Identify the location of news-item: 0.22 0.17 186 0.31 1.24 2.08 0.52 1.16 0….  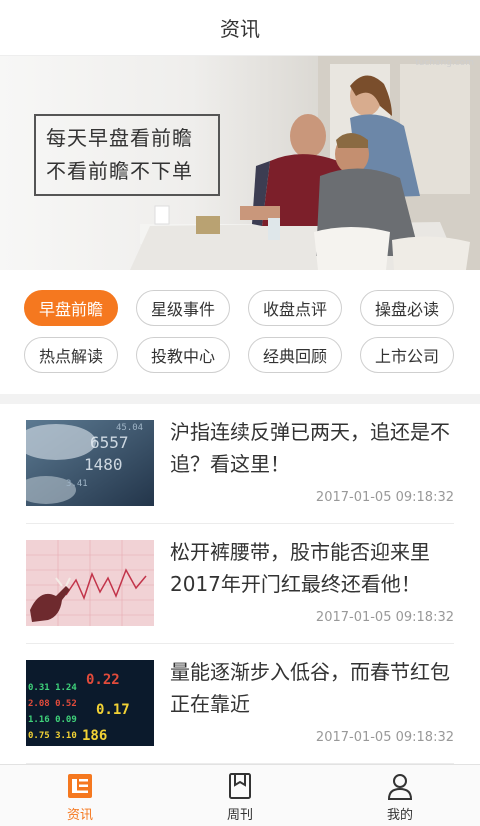
(240, 704).